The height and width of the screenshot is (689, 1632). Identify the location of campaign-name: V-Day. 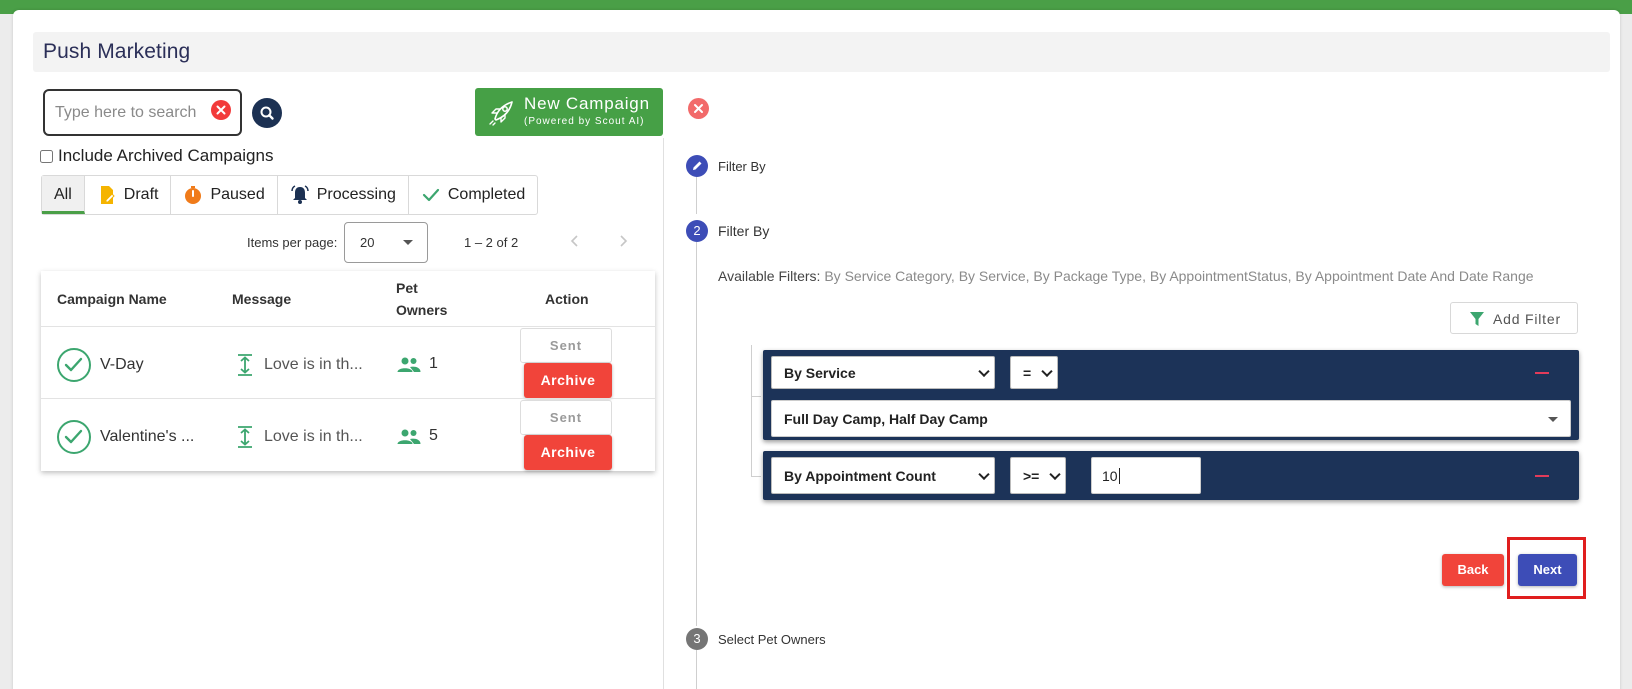
(122, 365).